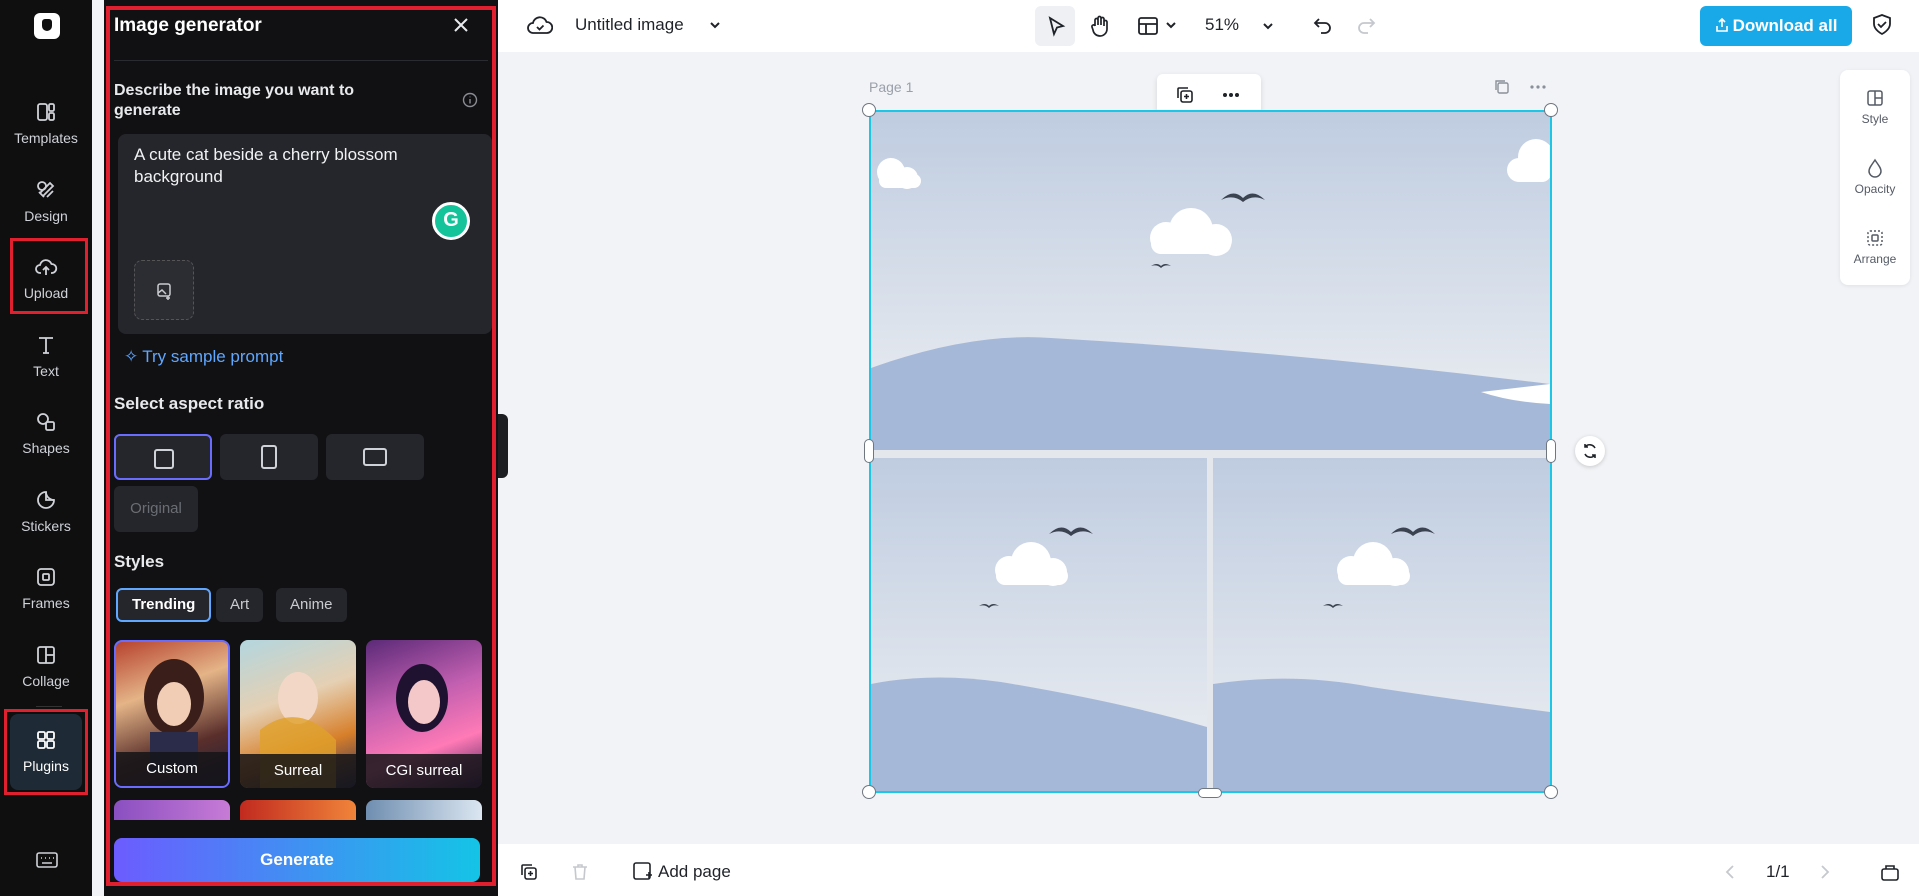  I want to click on rotate-icon, so click(1590, 451).